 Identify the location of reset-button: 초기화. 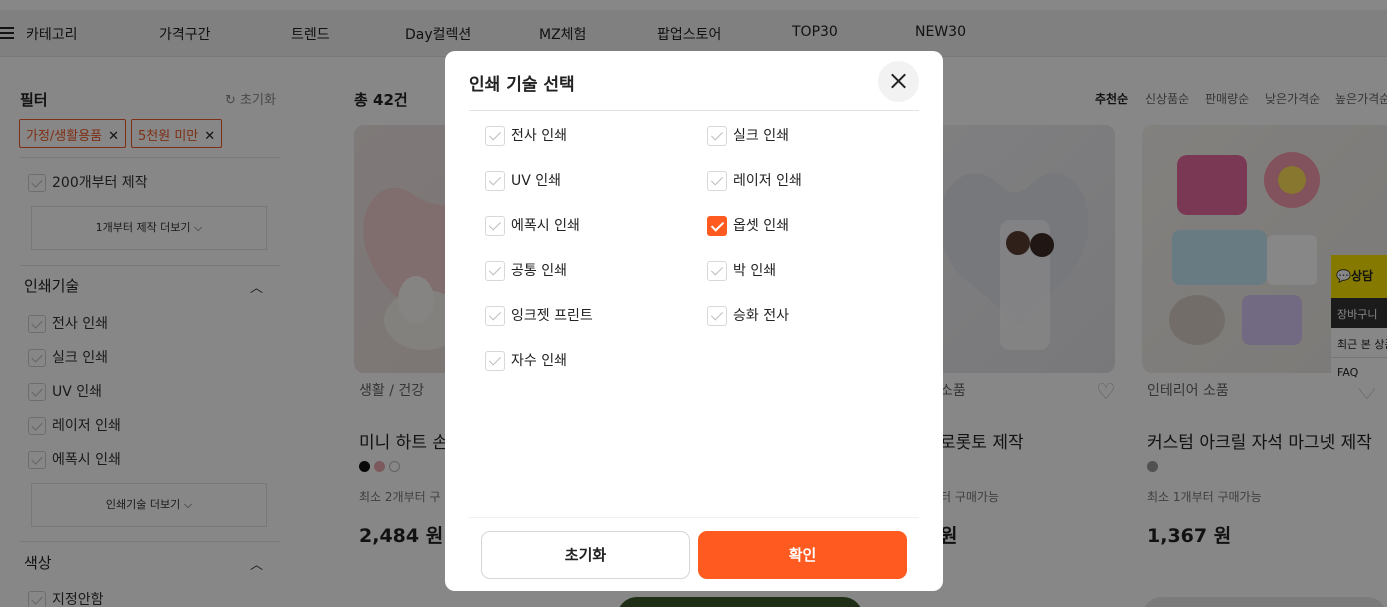
(585, 555).